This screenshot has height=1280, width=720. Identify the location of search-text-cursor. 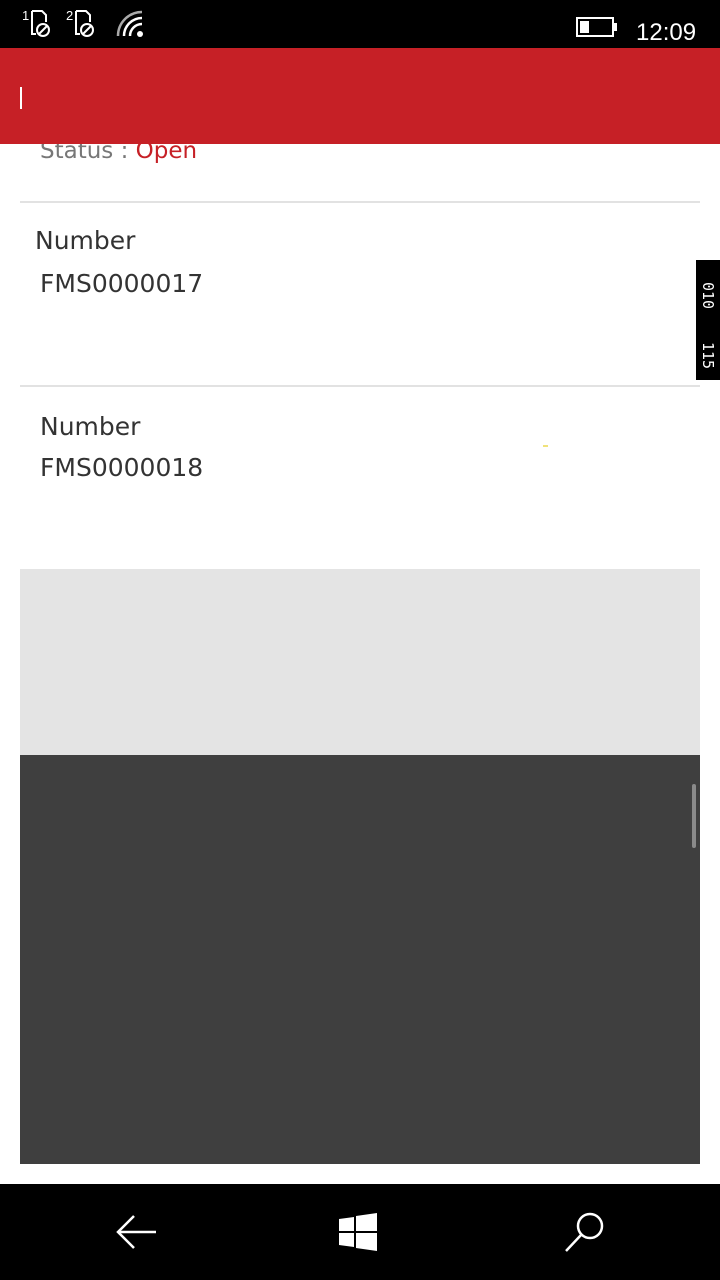
(21, 98).